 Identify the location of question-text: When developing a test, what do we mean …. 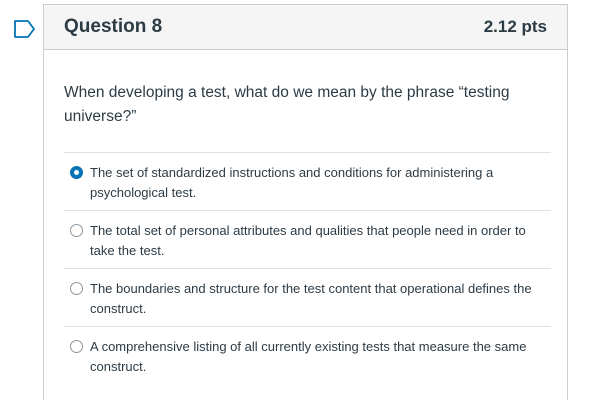
(287, 104).